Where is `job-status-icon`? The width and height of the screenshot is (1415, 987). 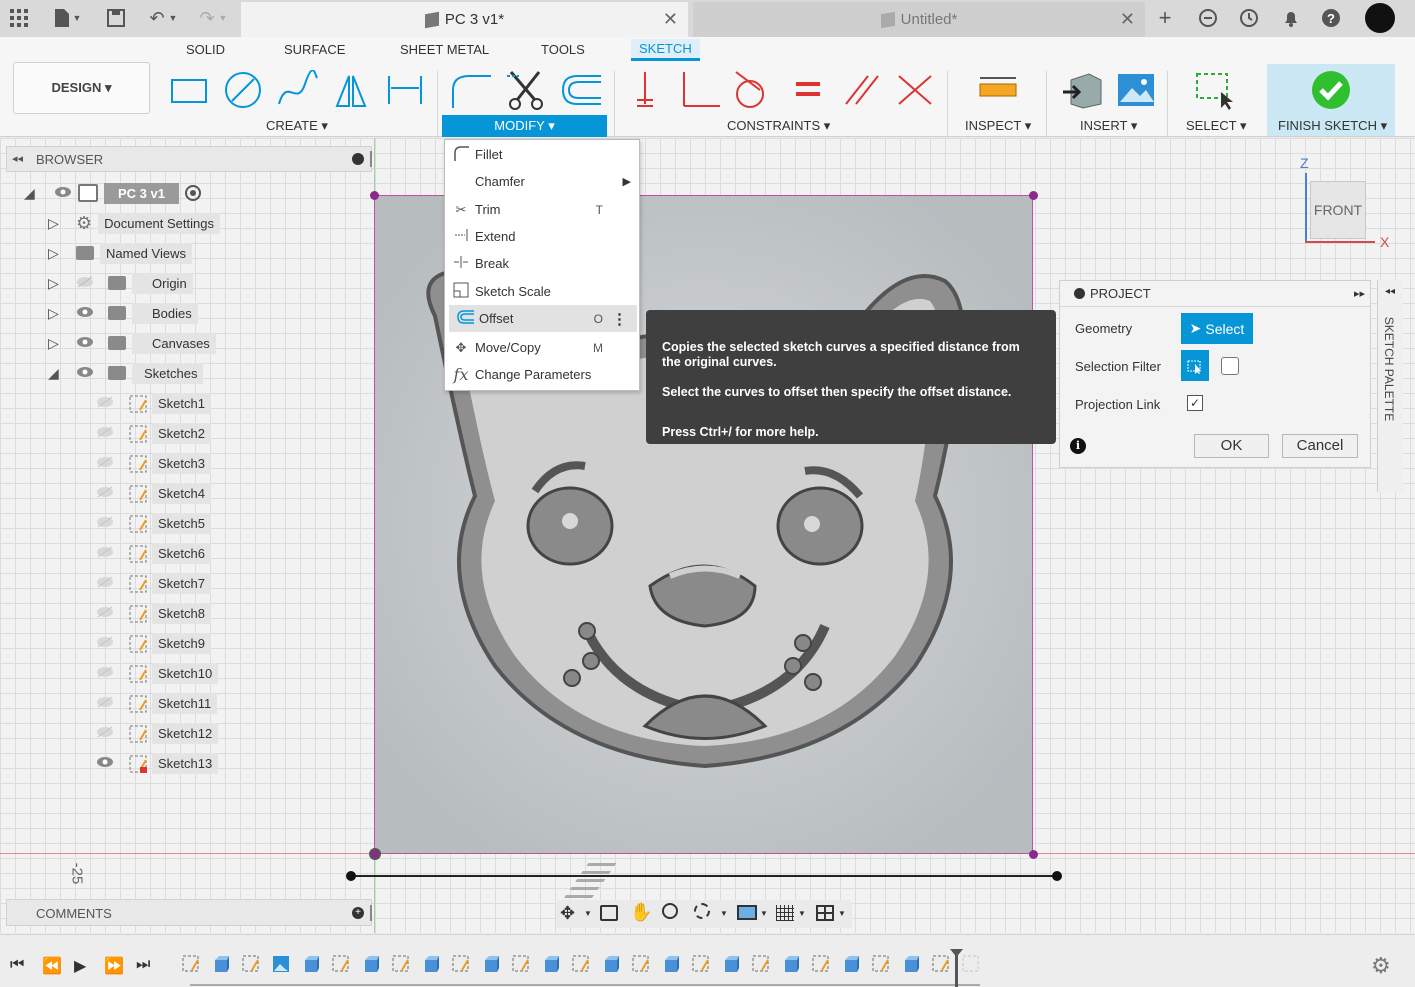 job-status-icon is located at coordinates (1249, 18).